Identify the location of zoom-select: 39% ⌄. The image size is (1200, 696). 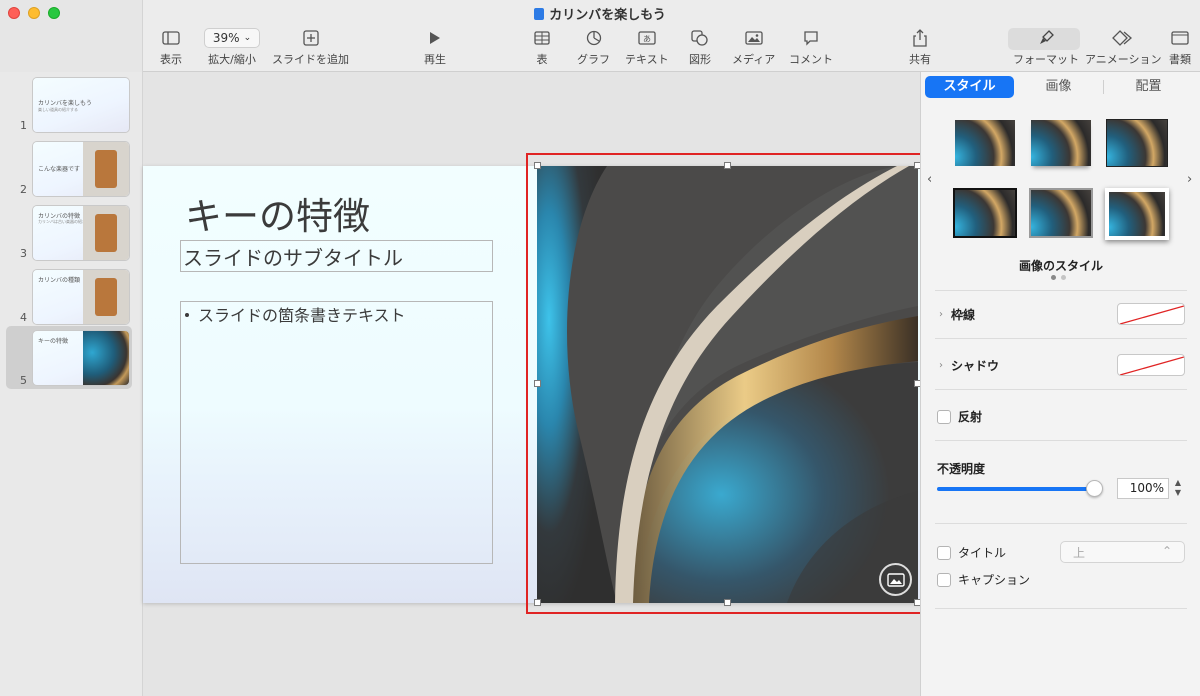
(232, 38).